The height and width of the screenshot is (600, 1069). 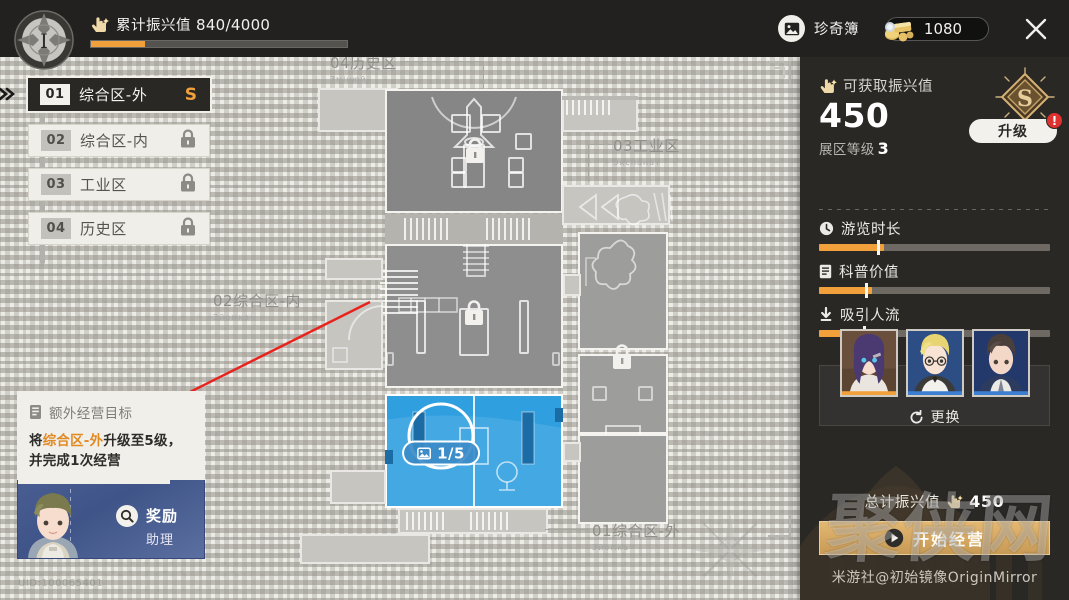 What do you see at coordinates (44, 41) in the screenshot?
I see `svg-text: I` at bounding box center [44, 41].